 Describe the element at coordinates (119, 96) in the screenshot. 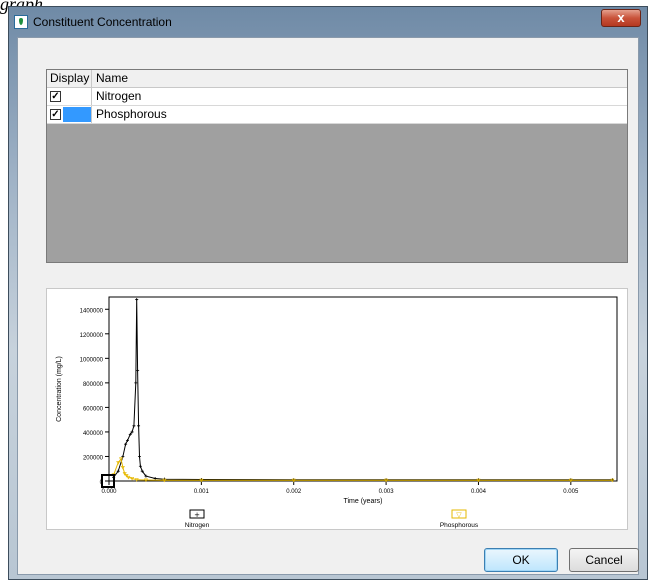

I see `constituent-name: Nitrogen` at that location.